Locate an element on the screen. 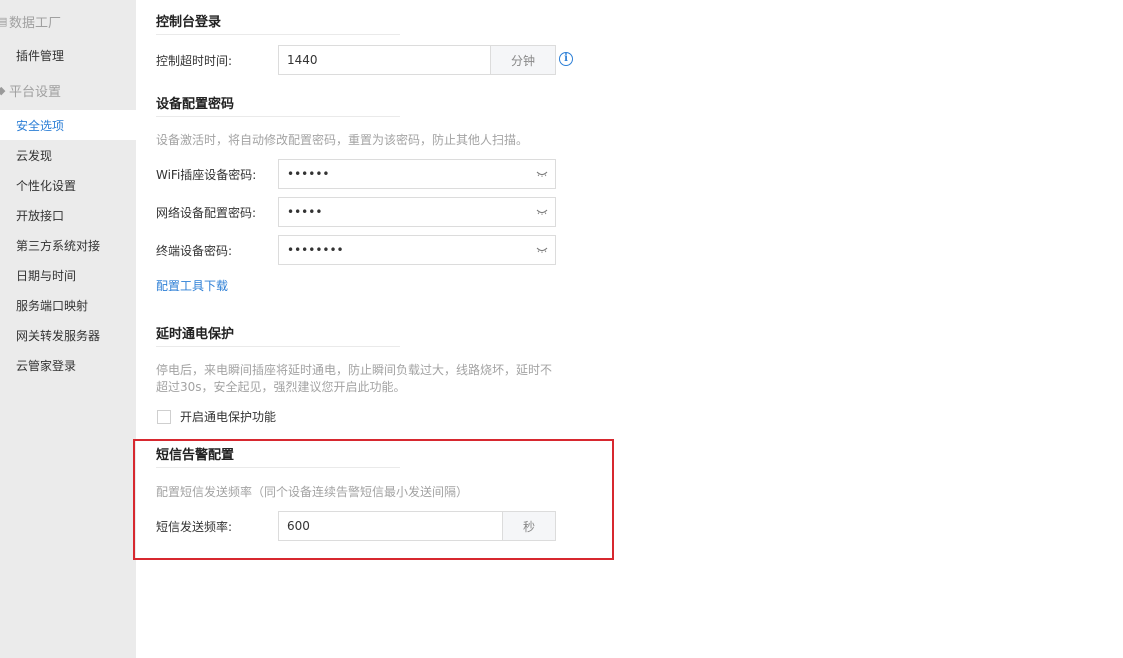  wifi-password-label: WiFi插座设备密码: is located at coordinates (206, 174).